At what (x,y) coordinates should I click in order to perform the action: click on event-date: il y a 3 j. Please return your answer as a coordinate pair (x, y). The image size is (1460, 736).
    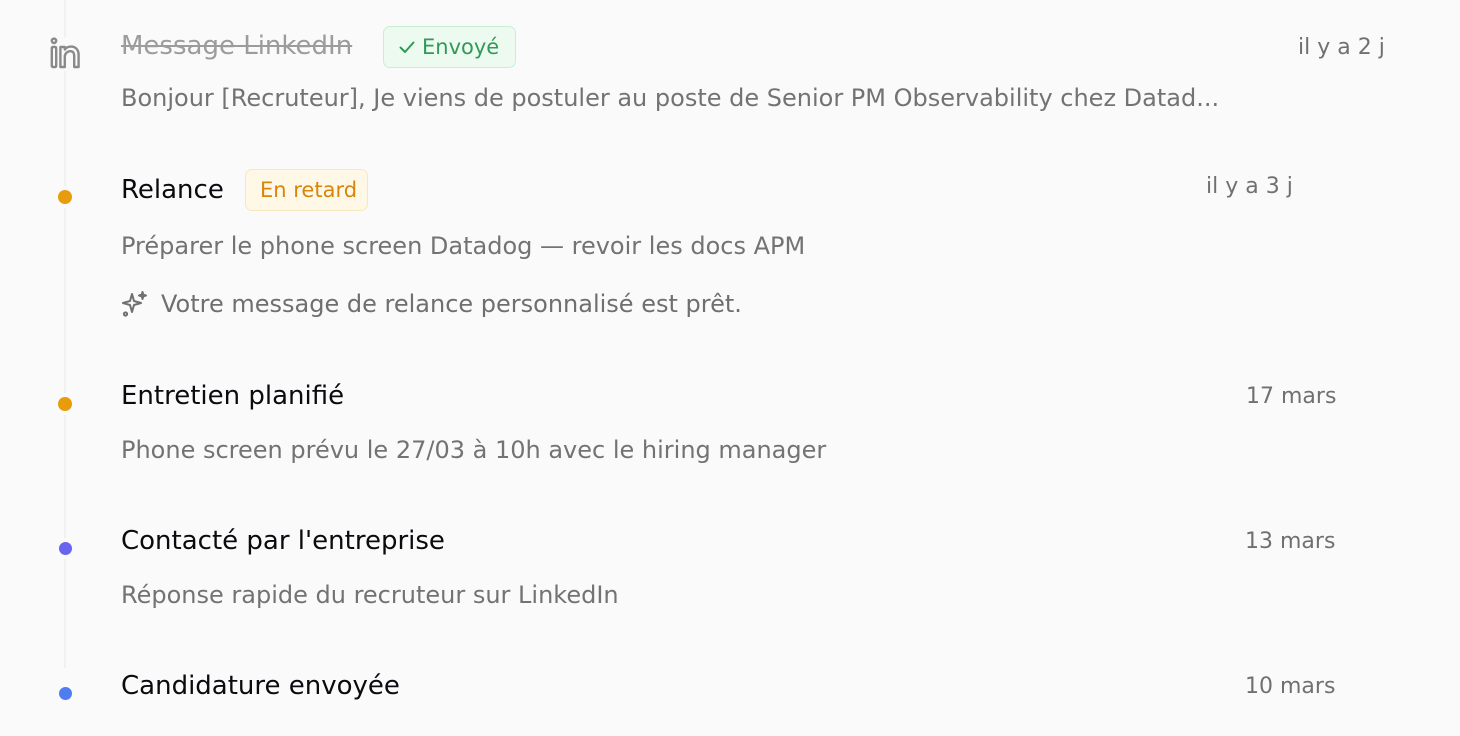
    Looking at the image, I should click on (1249, 186).